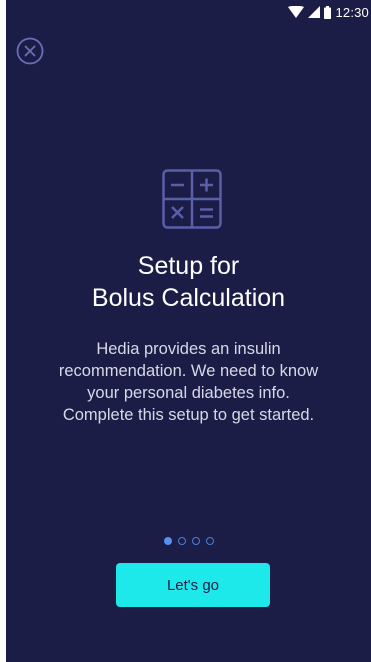 The height and width of the screenshot is (662, 371). What do you see at coordinates (328, 12) in the screenshot?
I see `battery-icon` at bounding box center [328, 12].